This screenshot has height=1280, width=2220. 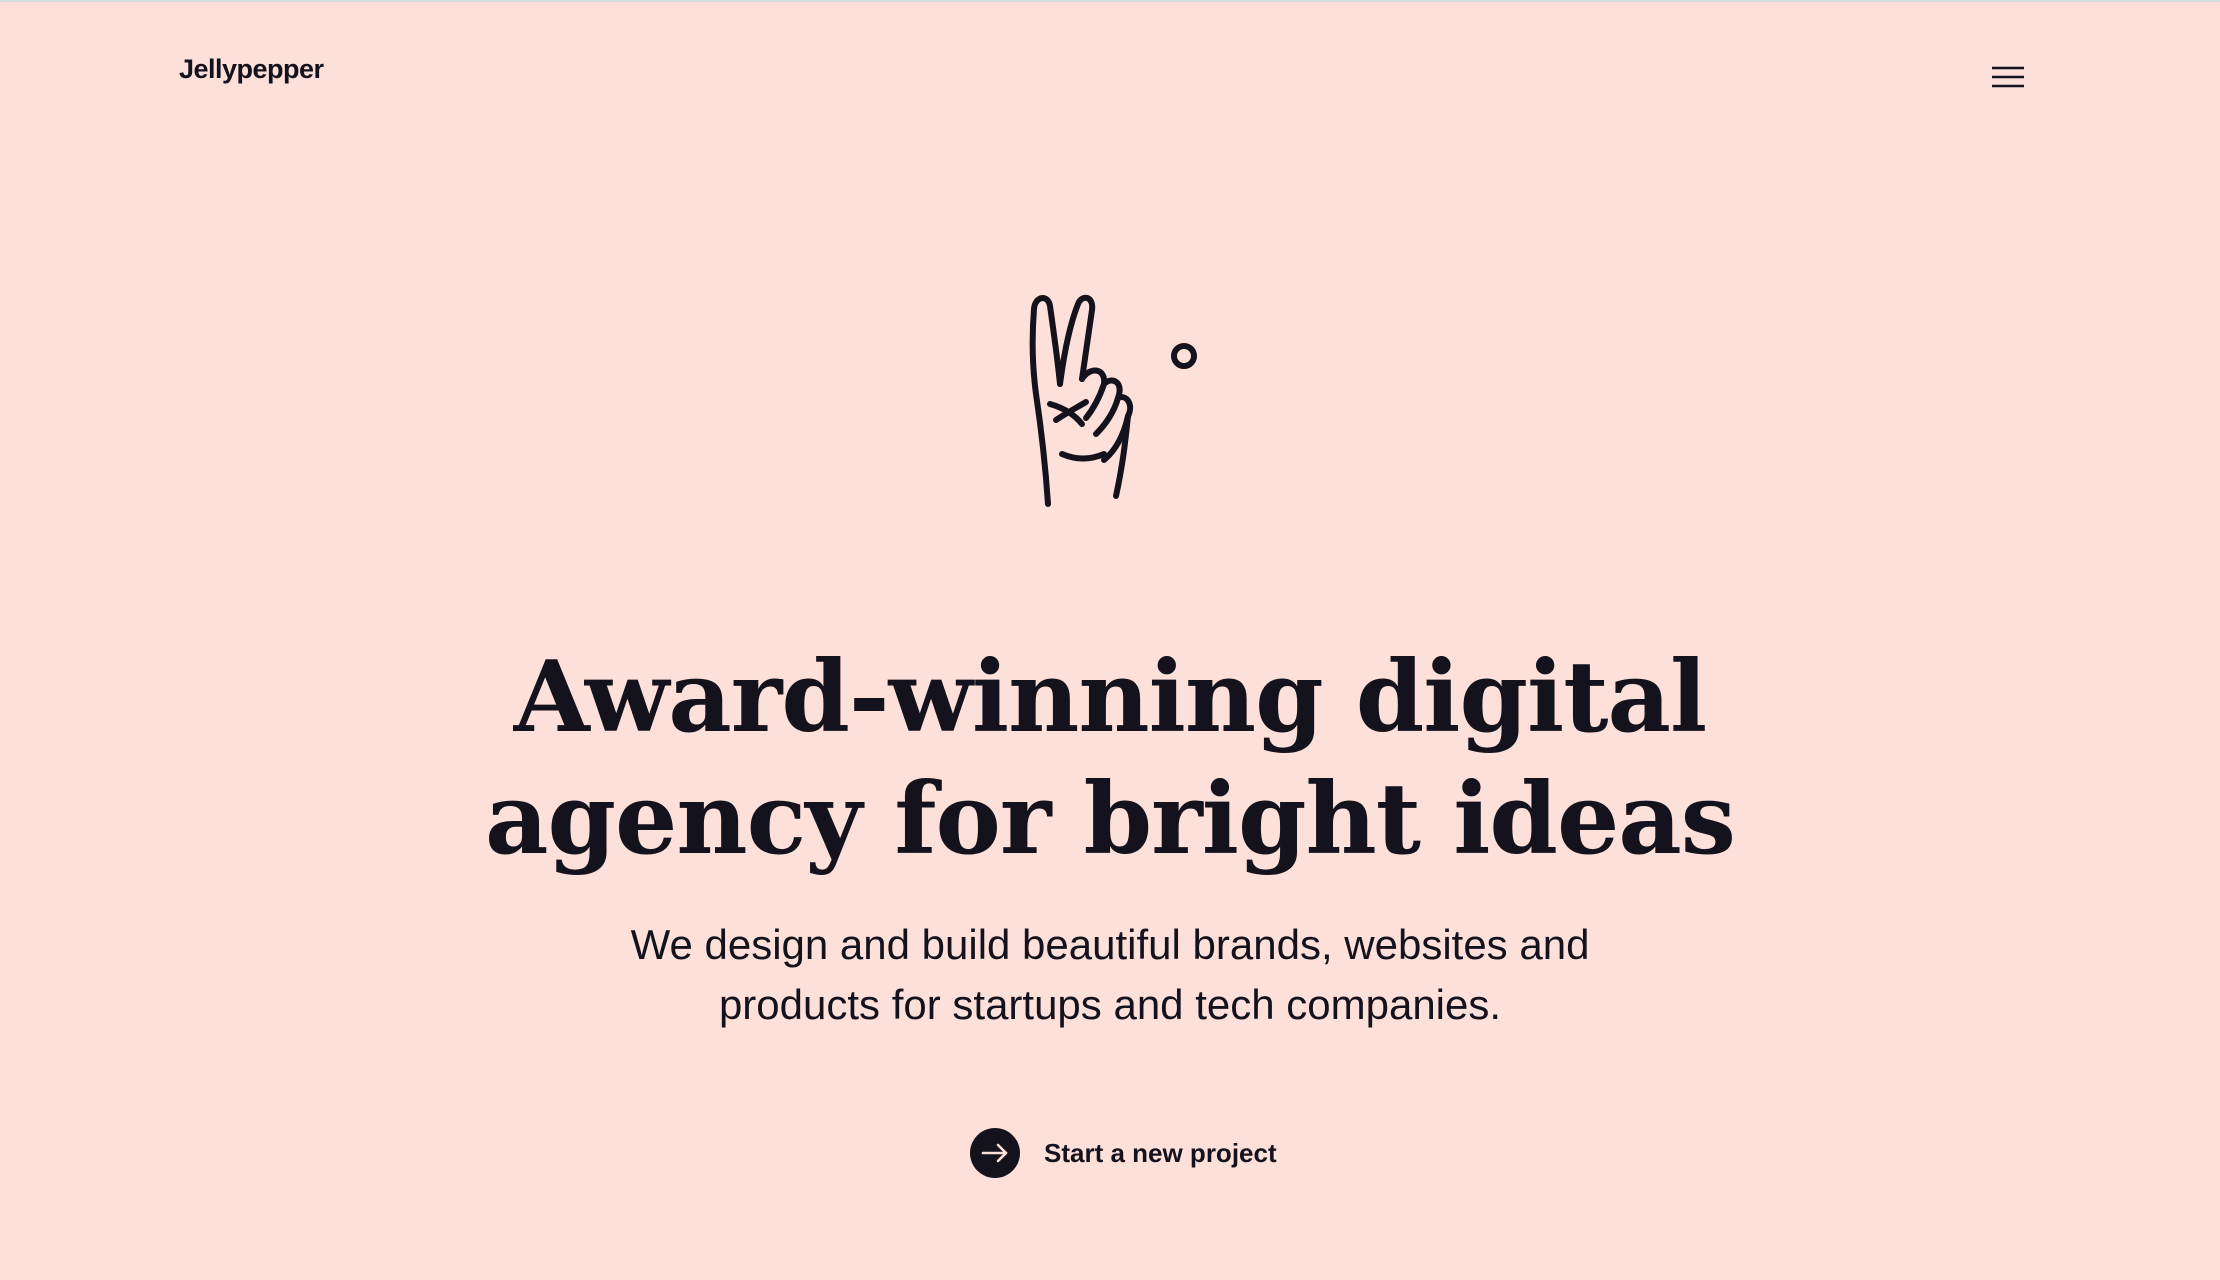 I want to click on start-project-button: Start a new project, so click(x=1123, y=1153).